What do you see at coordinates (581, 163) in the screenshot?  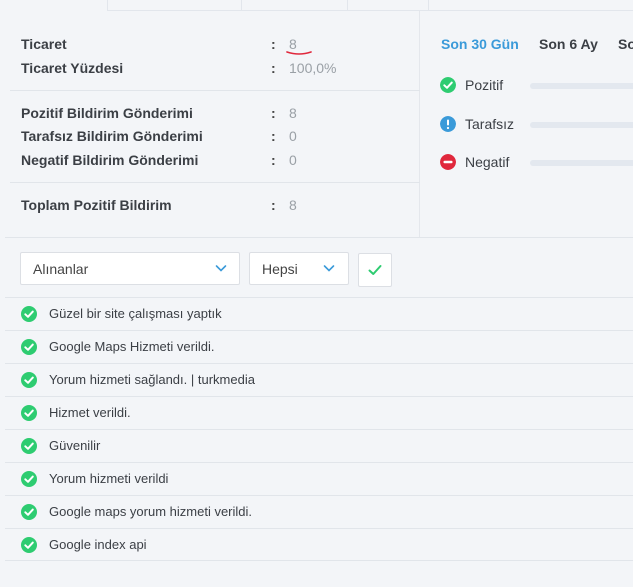 I see `sentiment-bar-negative` at bounding box center [581, 163].